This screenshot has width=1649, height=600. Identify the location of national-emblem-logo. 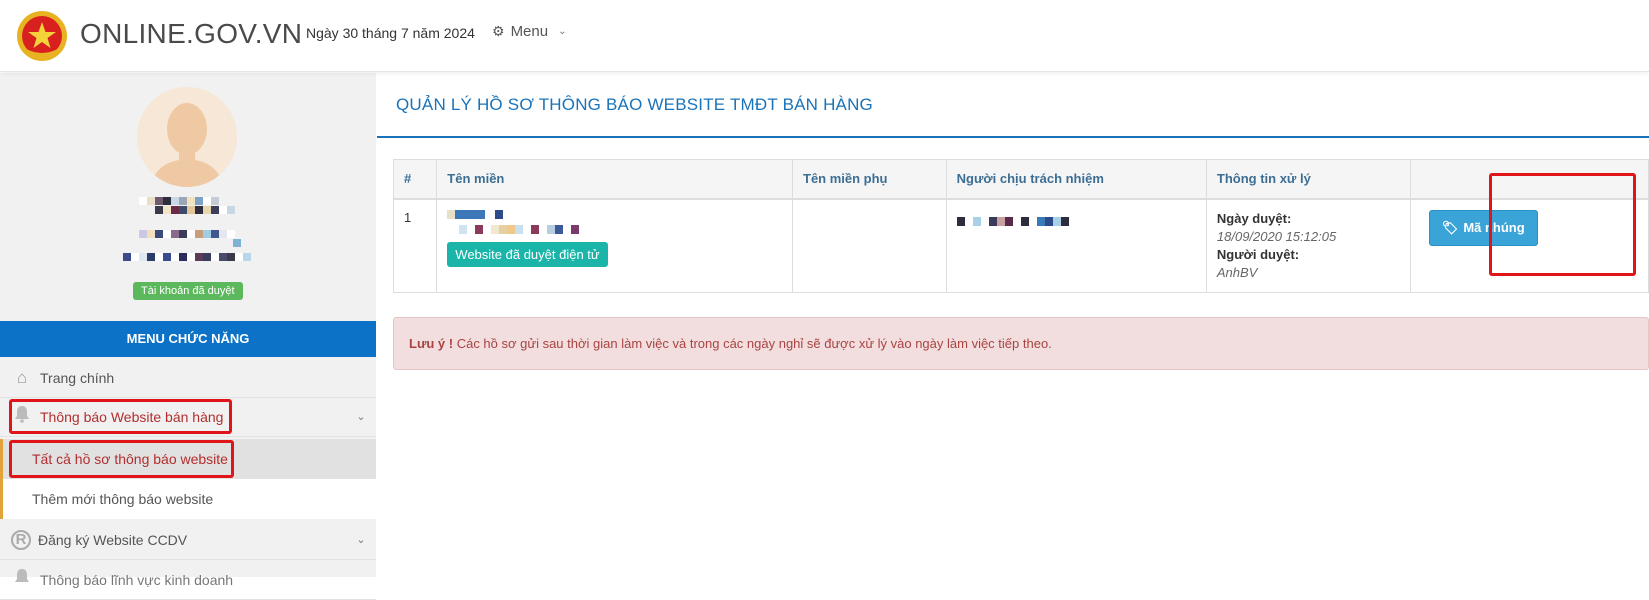
(42, 36).